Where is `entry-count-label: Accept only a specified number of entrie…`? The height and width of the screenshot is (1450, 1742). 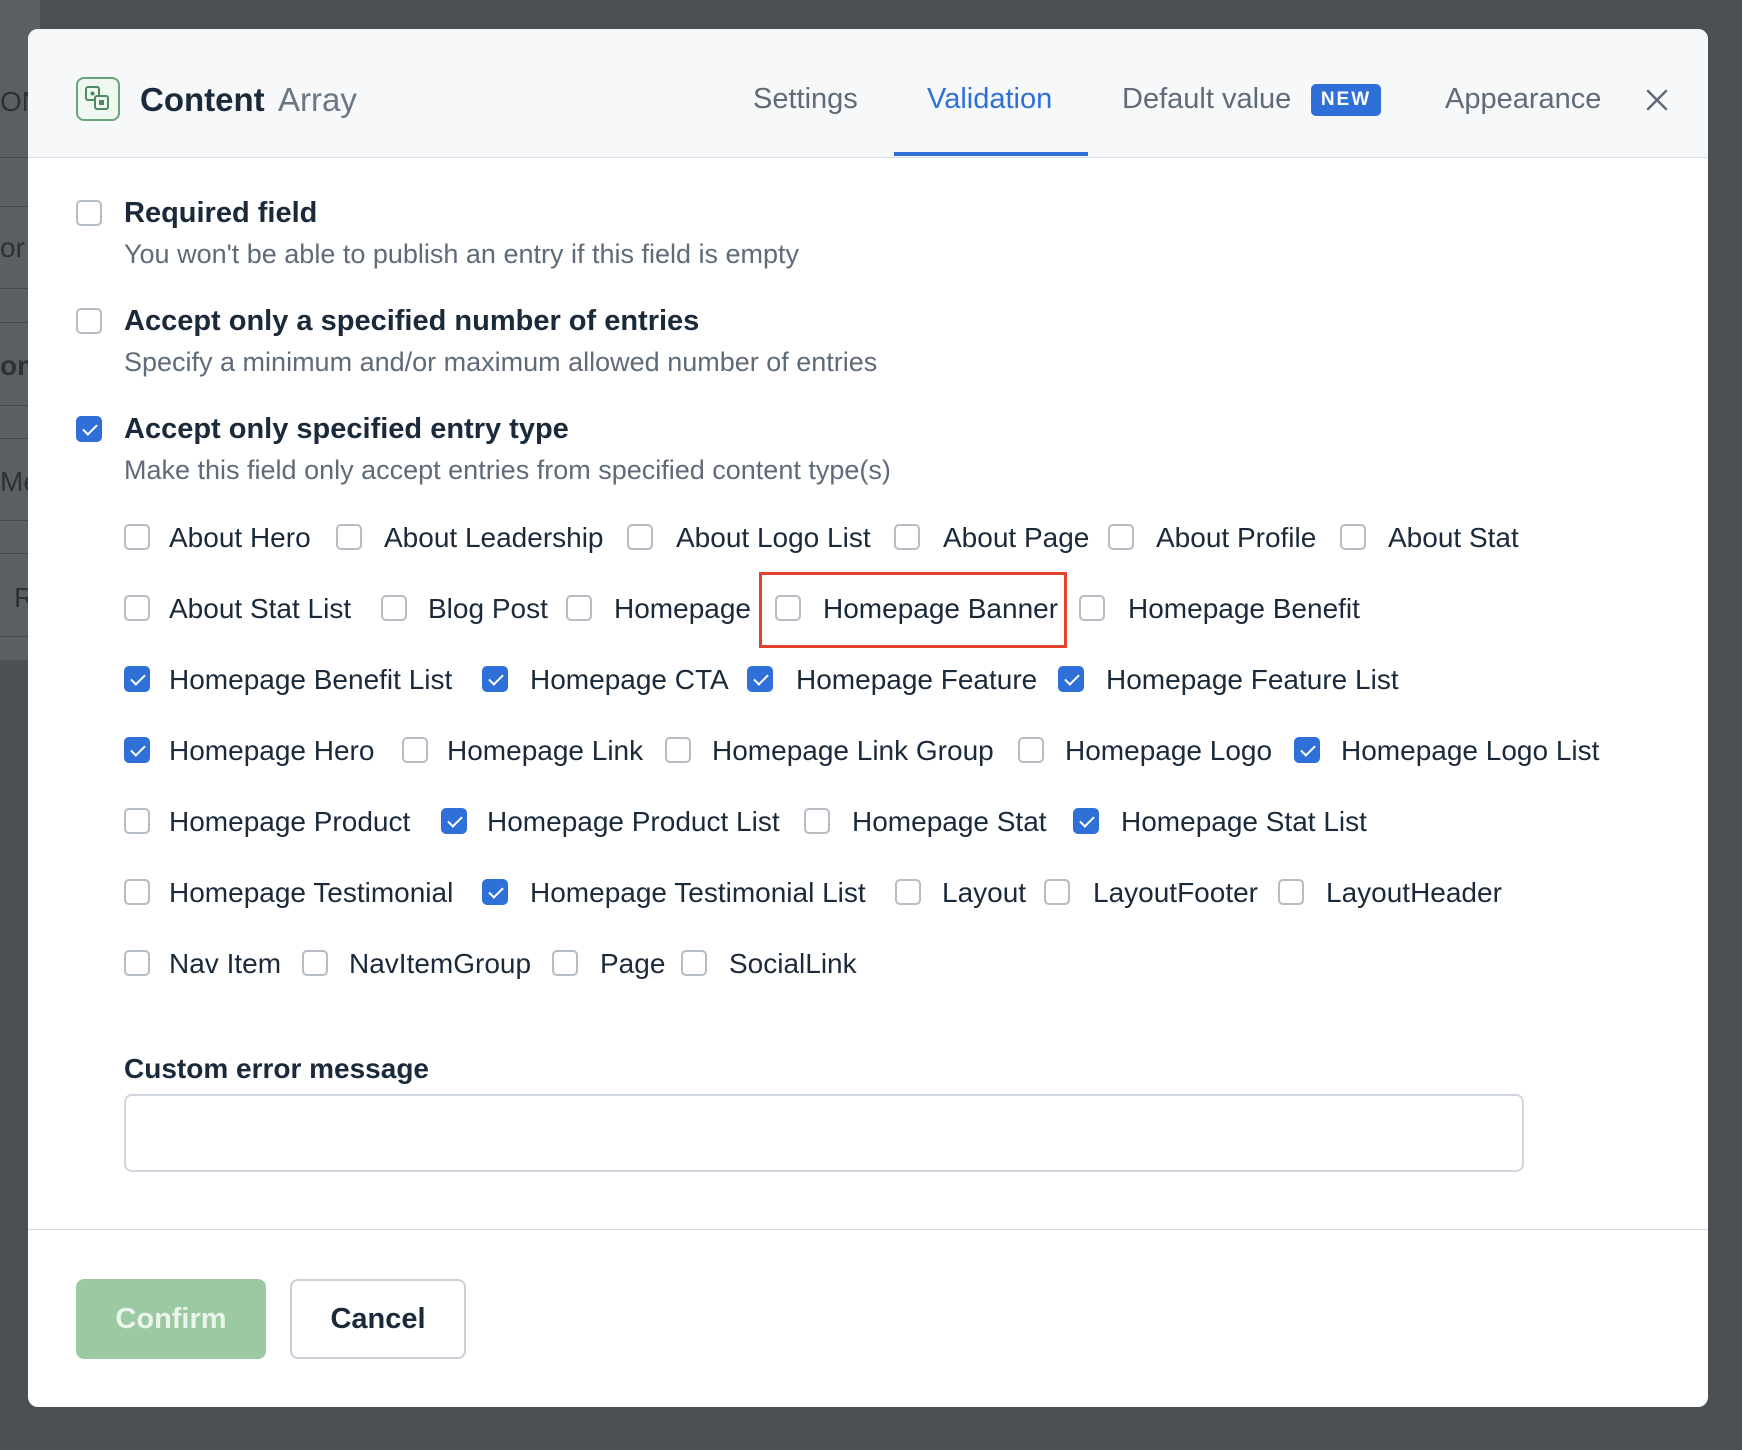
entry-count-label: Accept only a specified number of entrie… is located at coordinates (412, 321).